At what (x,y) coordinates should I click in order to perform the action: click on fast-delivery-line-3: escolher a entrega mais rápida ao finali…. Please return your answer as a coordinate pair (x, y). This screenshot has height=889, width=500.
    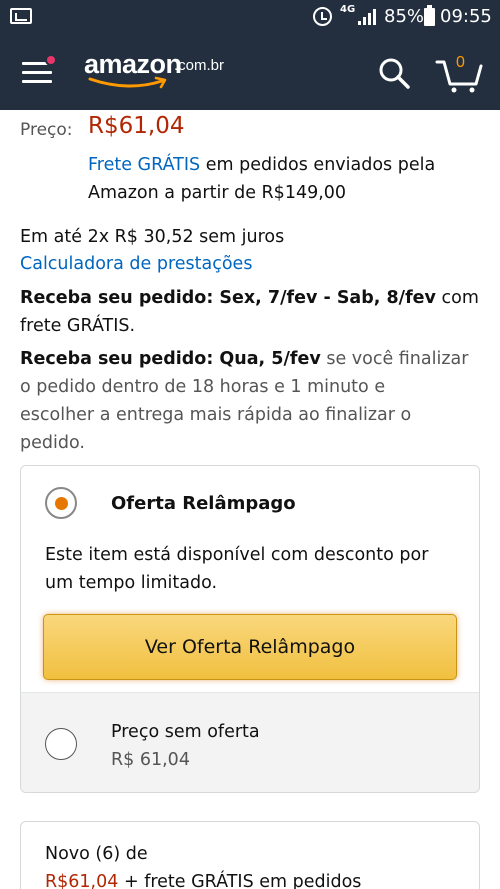
    Looking at the image, I should click on (216, 415).